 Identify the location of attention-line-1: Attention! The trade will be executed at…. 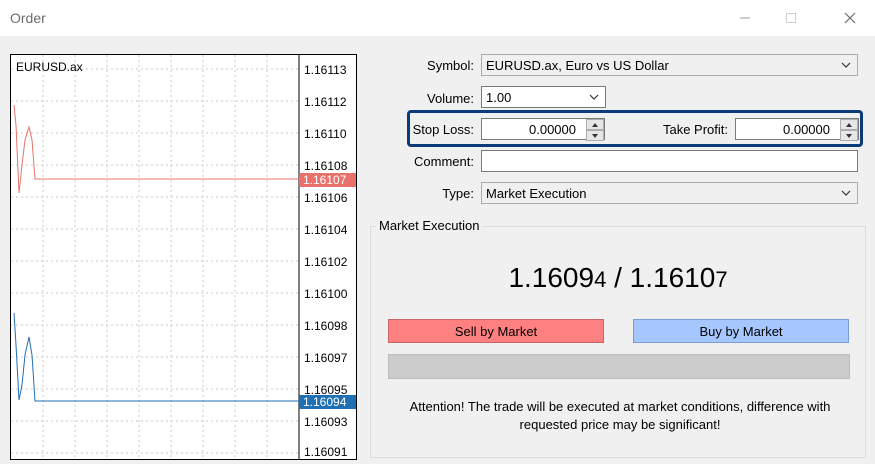
(620, 406).